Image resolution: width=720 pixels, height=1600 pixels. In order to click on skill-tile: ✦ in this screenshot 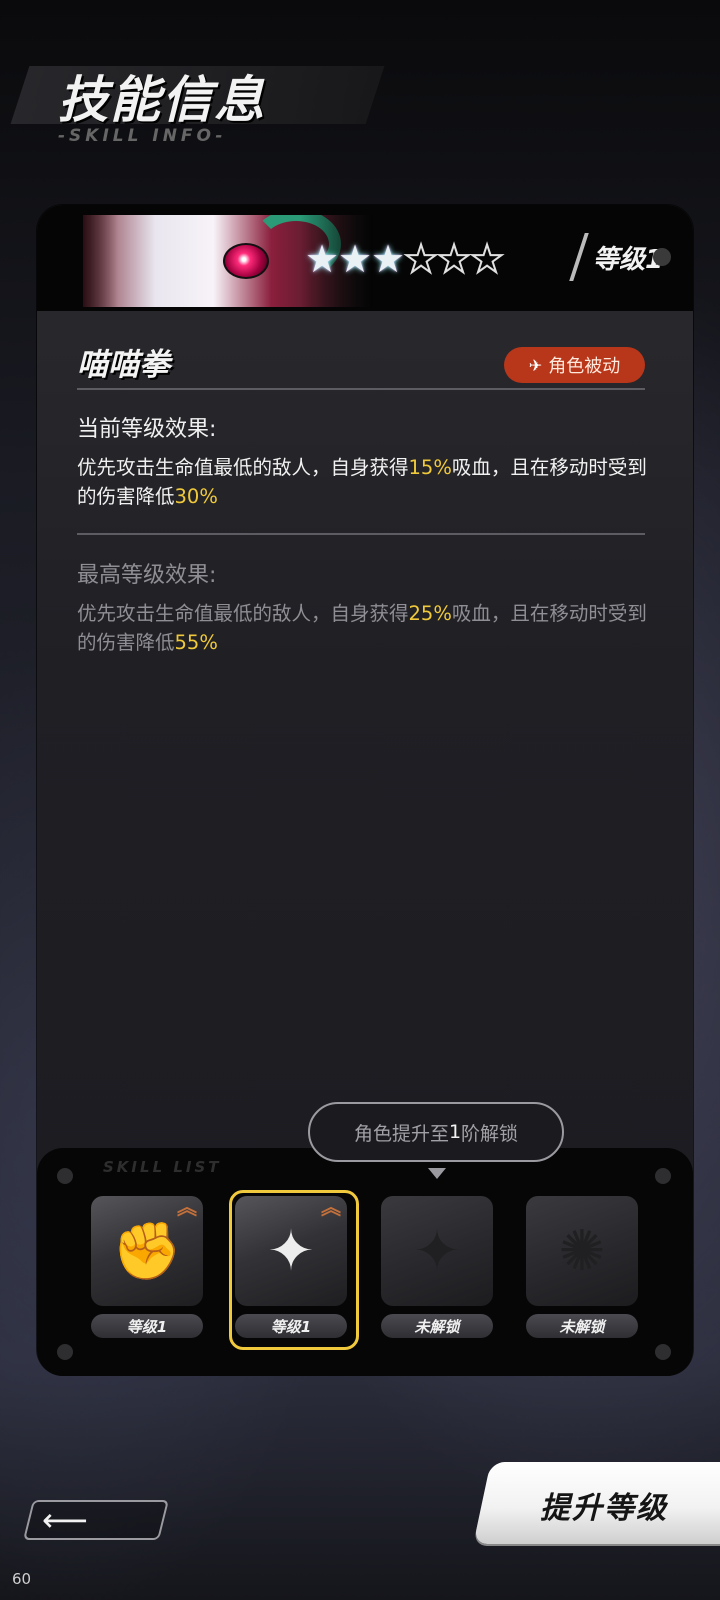, I will do `click(437, 1251)`.